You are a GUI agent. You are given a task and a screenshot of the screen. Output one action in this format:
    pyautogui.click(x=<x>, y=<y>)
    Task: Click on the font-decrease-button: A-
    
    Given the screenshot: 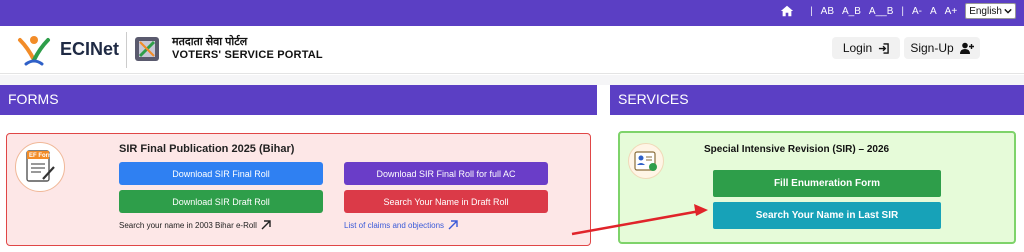 What is the action you would take?
    pyautogui.click(x=917, y=11)
    